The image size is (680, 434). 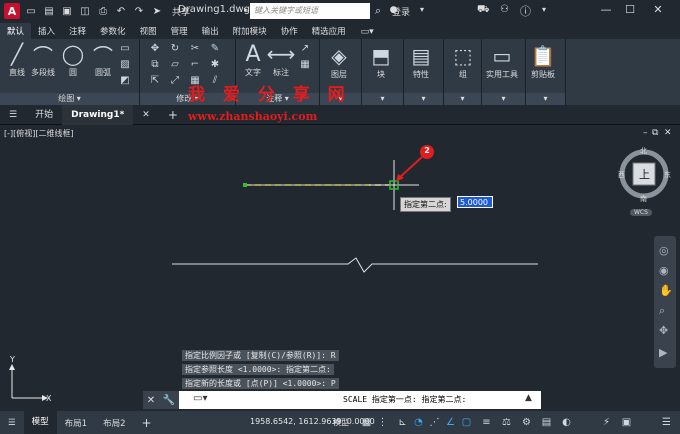 I want to click on scale-icon: ⤢, so click(x=175, y=81).